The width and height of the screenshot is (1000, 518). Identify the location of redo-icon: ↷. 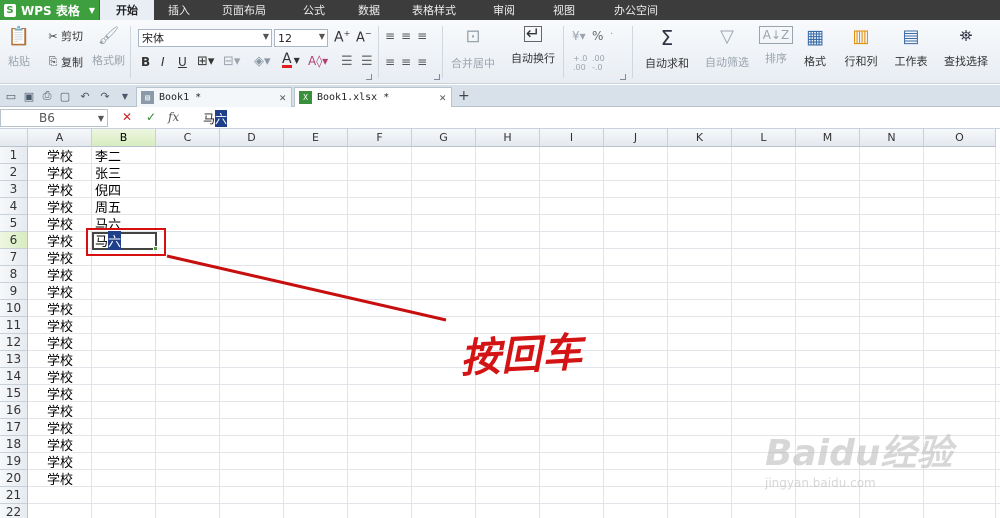
(105, 96).